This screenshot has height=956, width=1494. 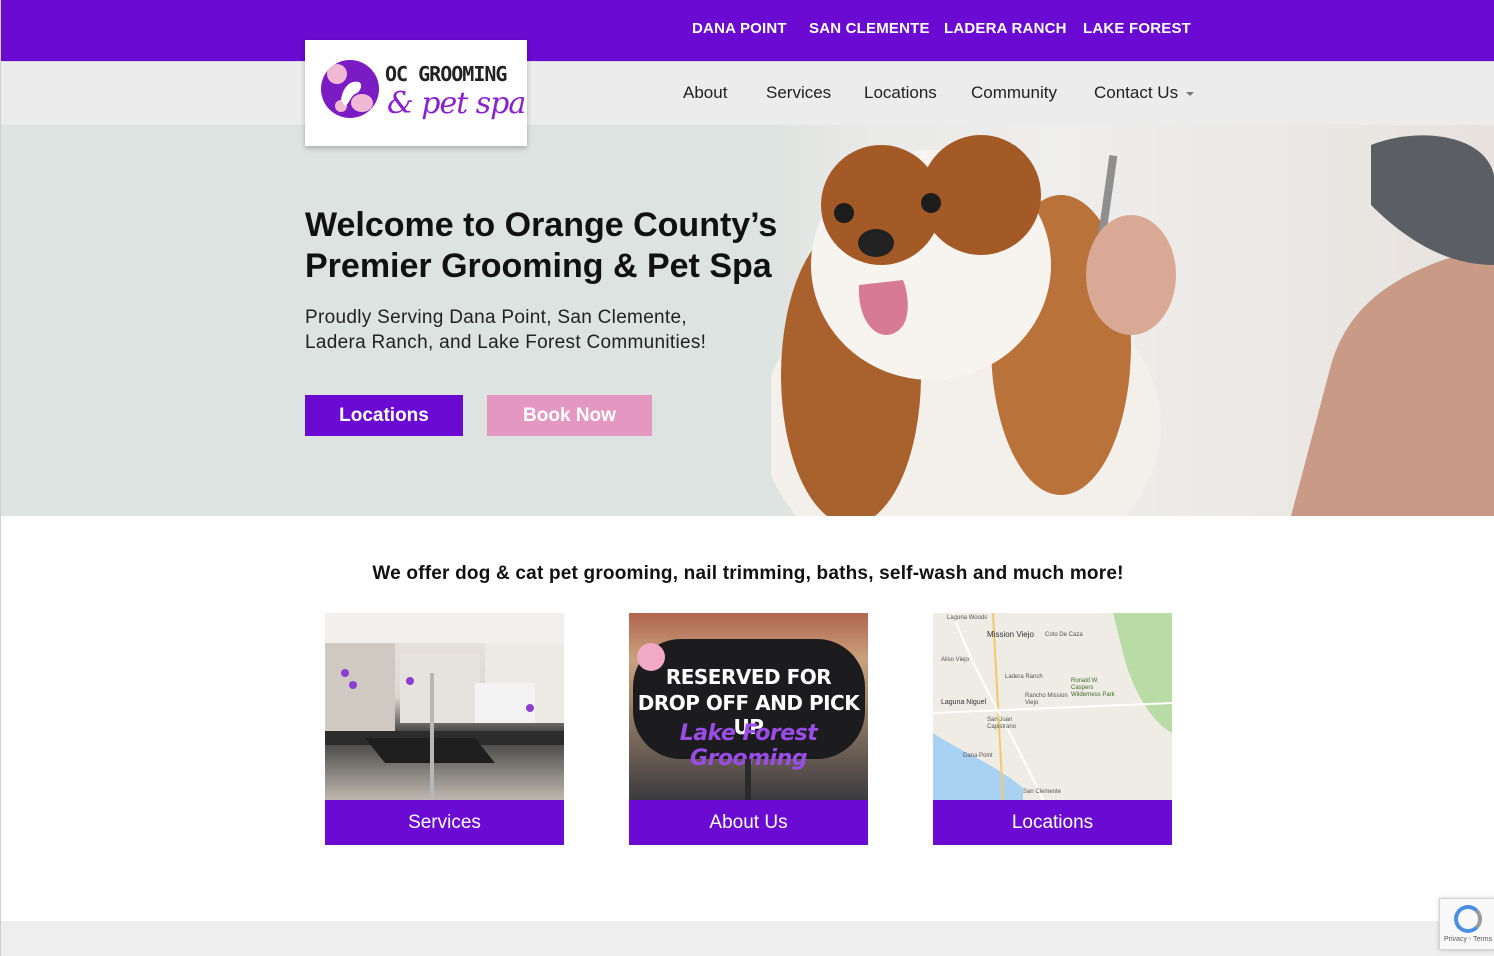 What do you see at coordinates (1093, 688) in the screenshot?
I see `map-label-caspers: Ronald W. Caspers Wilderness Park` at bounding box center [1093, 688].